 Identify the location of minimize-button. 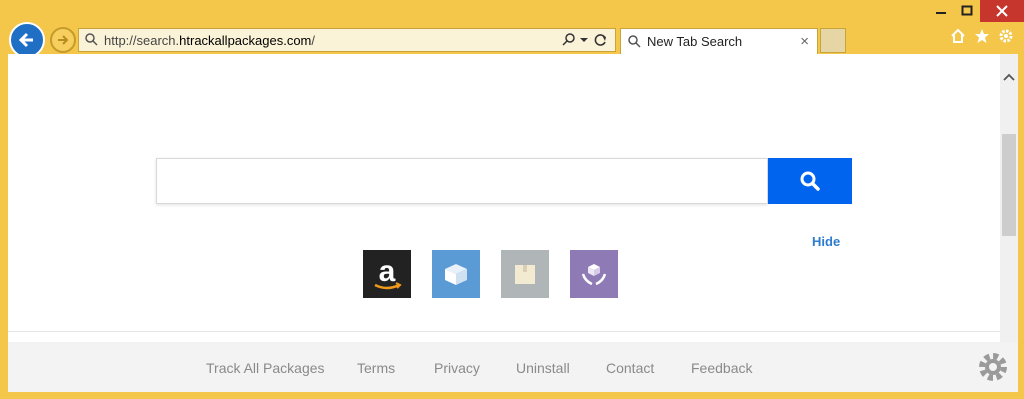
(941, 11).